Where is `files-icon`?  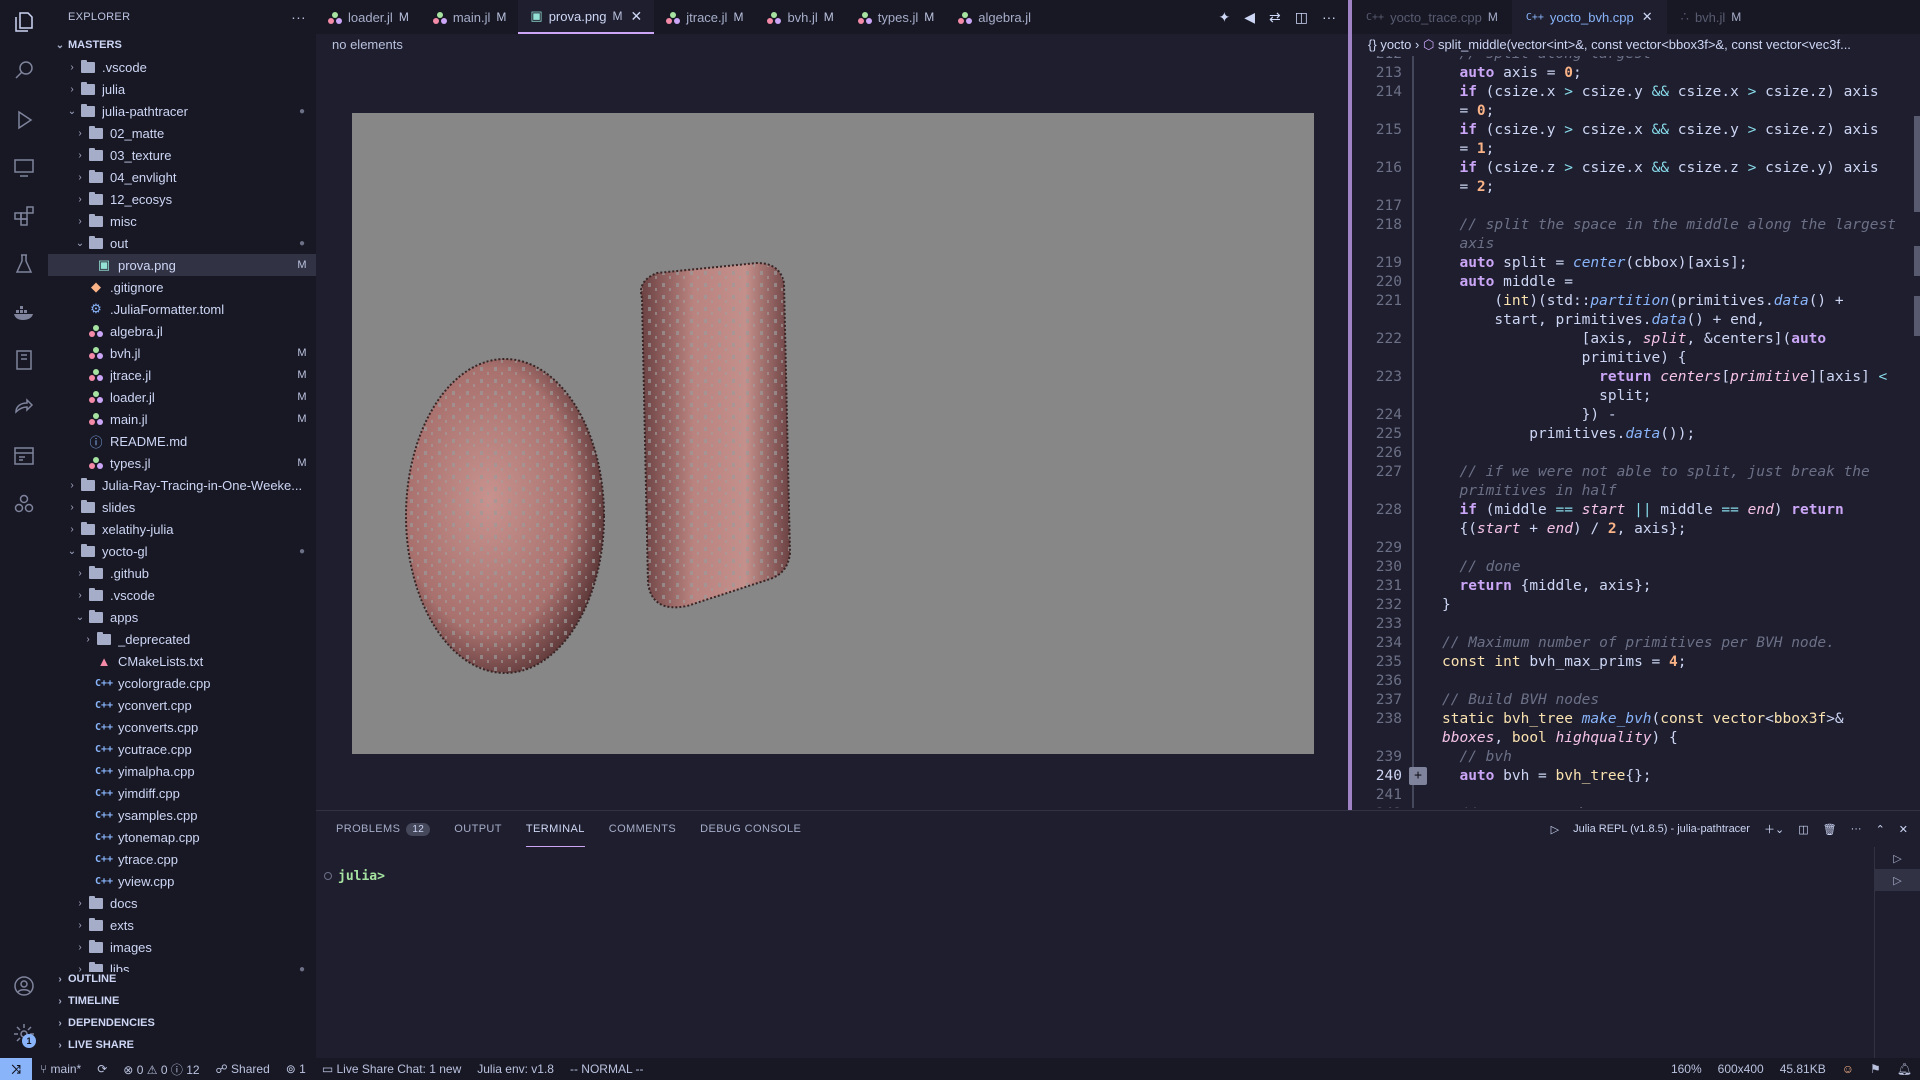 files-icon is located at coordinates (24, 22).